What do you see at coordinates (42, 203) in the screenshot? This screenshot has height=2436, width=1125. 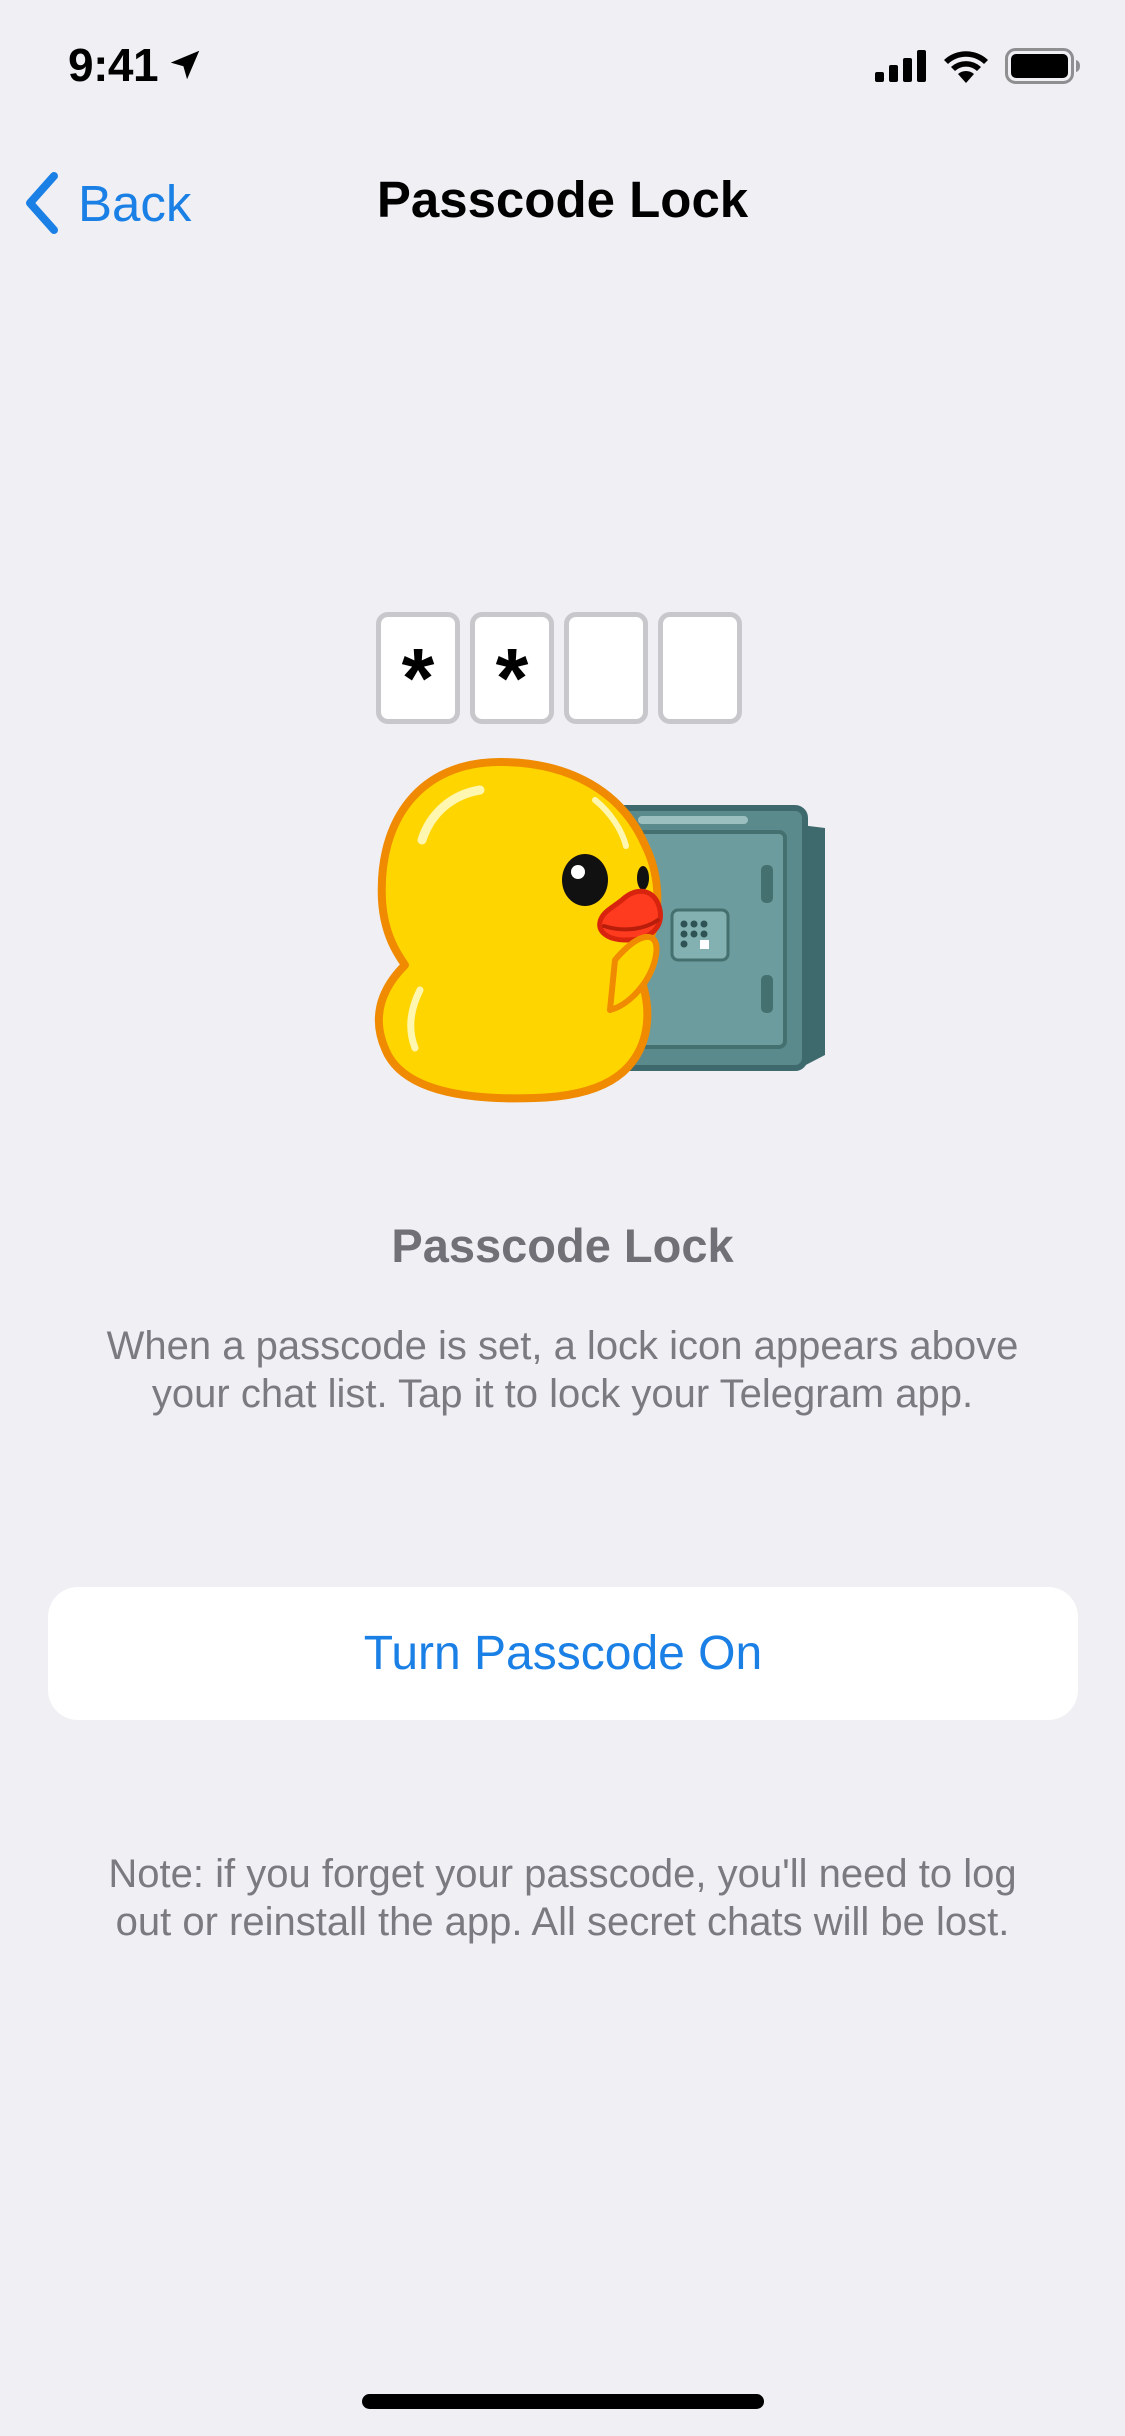 I see `chevron-left-icon` at bounding box center [42, 203].